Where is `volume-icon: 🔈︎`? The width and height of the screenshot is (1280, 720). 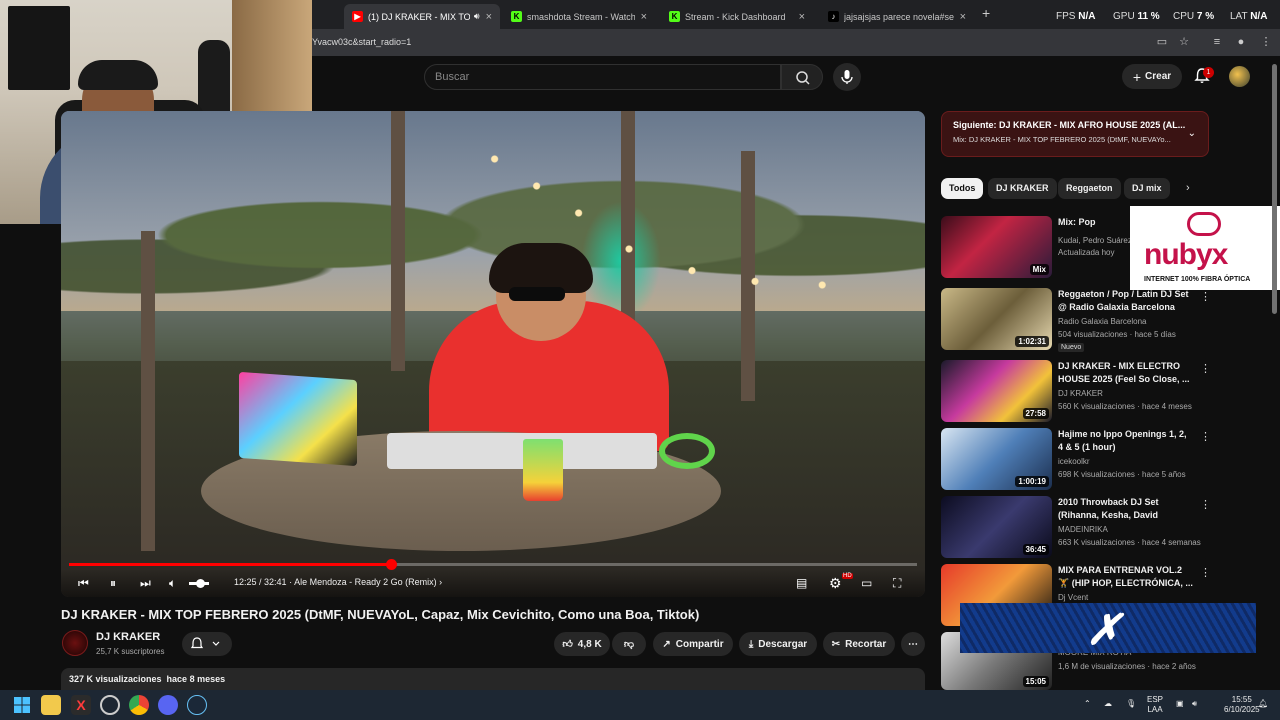
volume-icon: 🔈︎ is located at coordinates (172, 583).